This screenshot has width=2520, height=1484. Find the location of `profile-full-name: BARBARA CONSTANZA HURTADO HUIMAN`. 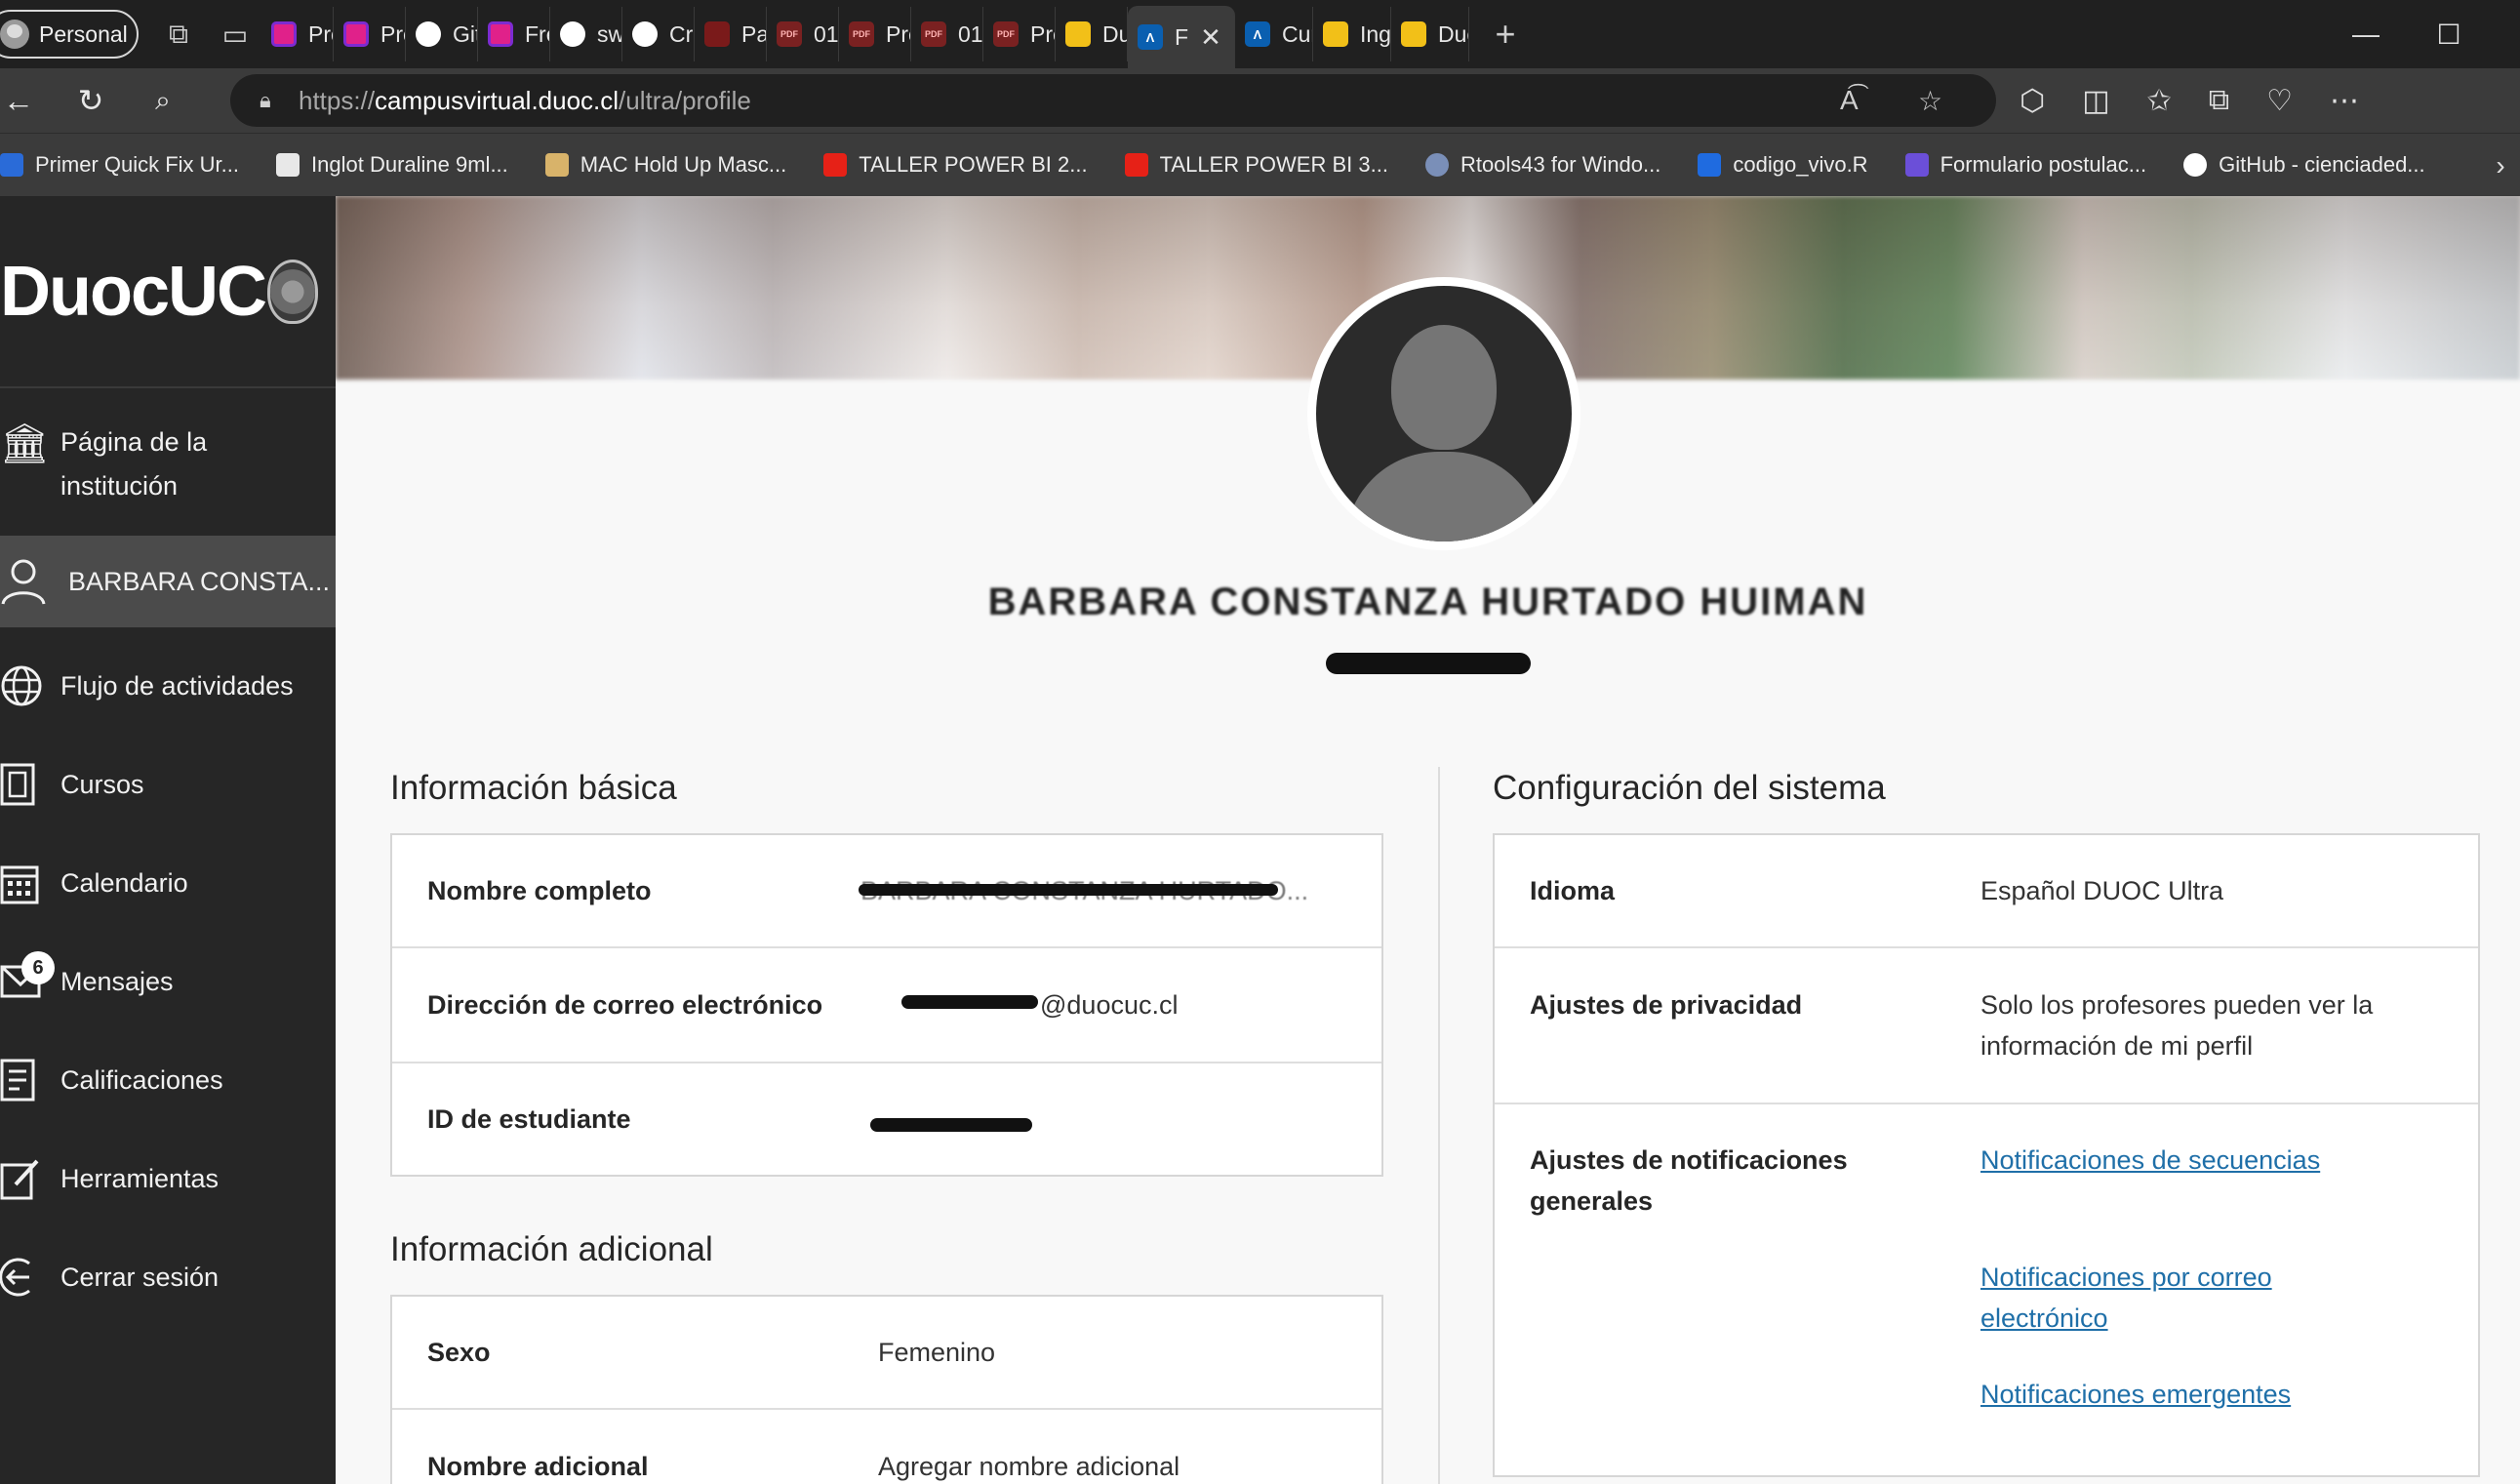

profile-full-name: BARBARA CONSTANZA HURTADO HUIMAN is located at coordinates (1427, 602).